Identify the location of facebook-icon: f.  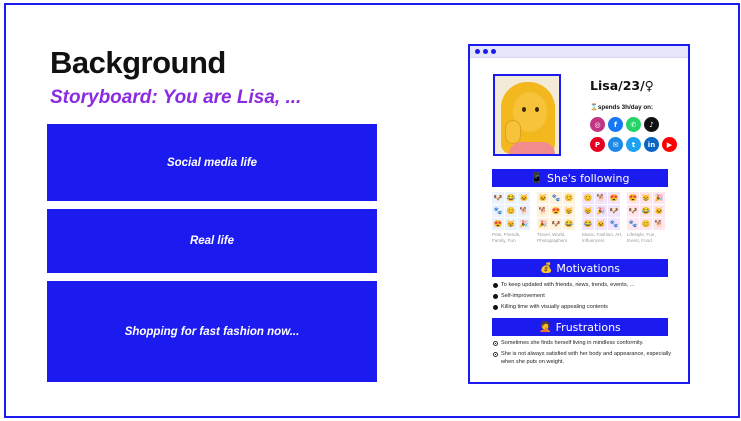
(615, 124).